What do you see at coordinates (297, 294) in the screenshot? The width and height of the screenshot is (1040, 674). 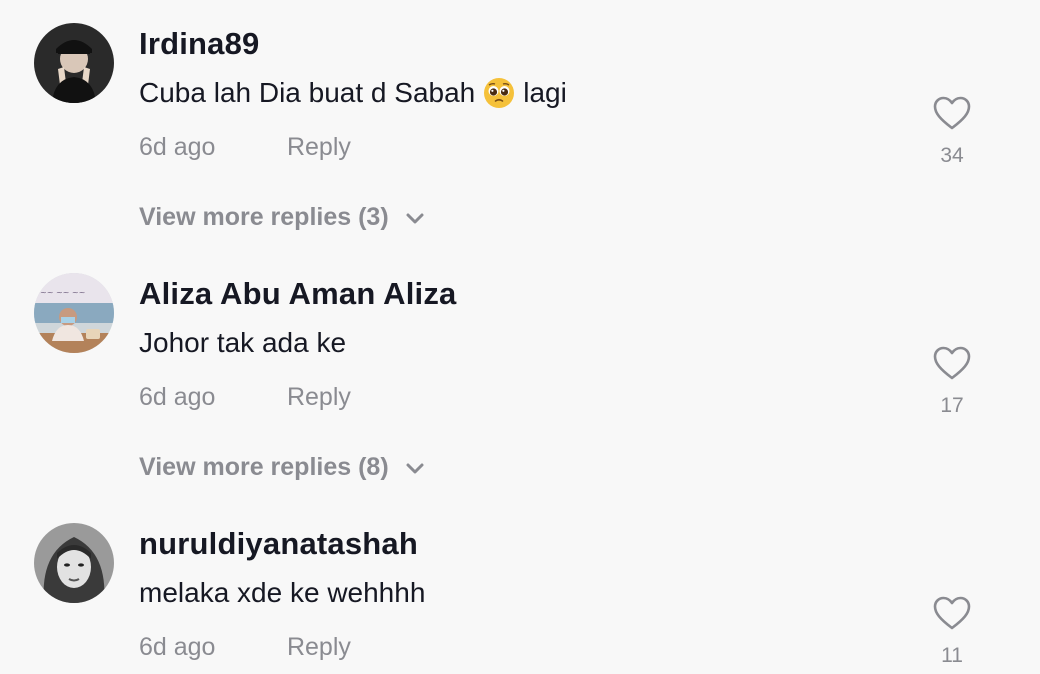 I see `username: Aliza Abu Aman Aliza` at bounding box center [297, 294].